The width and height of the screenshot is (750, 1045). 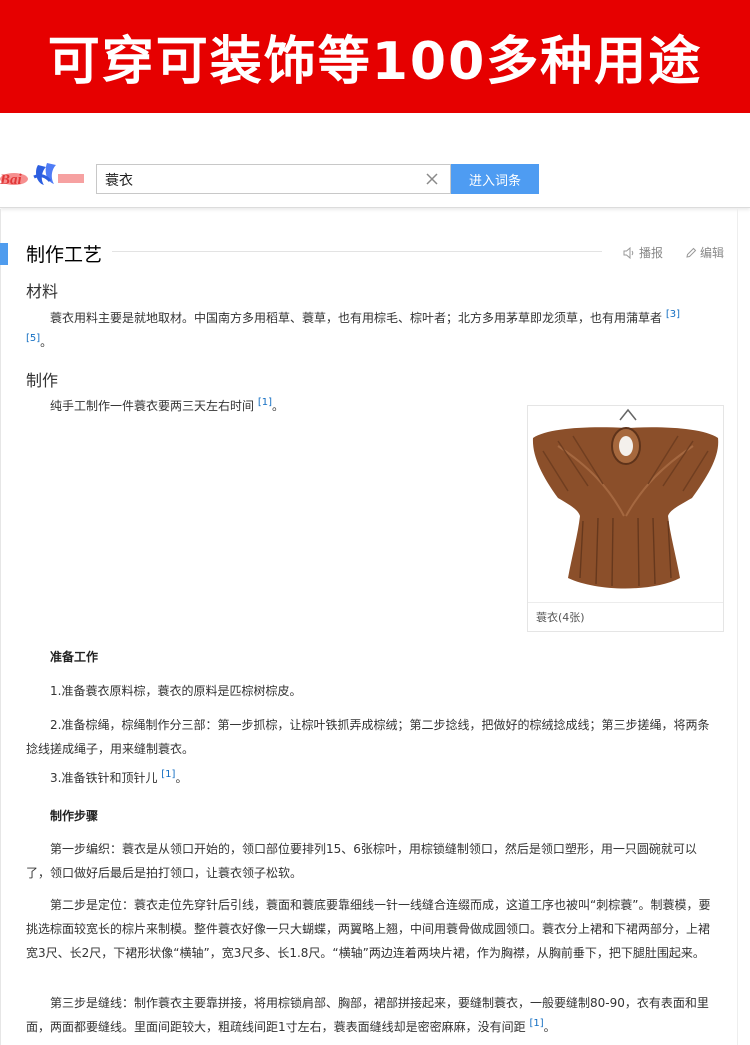 I want to click on search-box, so click(x=273, y=179).